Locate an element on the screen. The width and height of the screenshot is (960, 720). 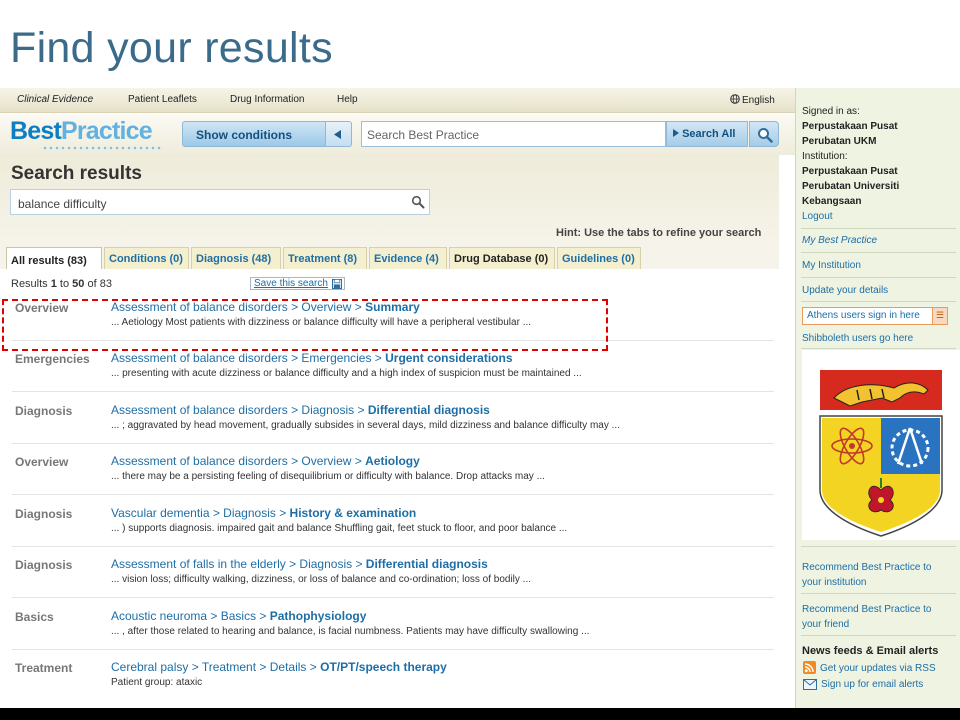
search-all-button: Search All is located at coordinates (707, 134).